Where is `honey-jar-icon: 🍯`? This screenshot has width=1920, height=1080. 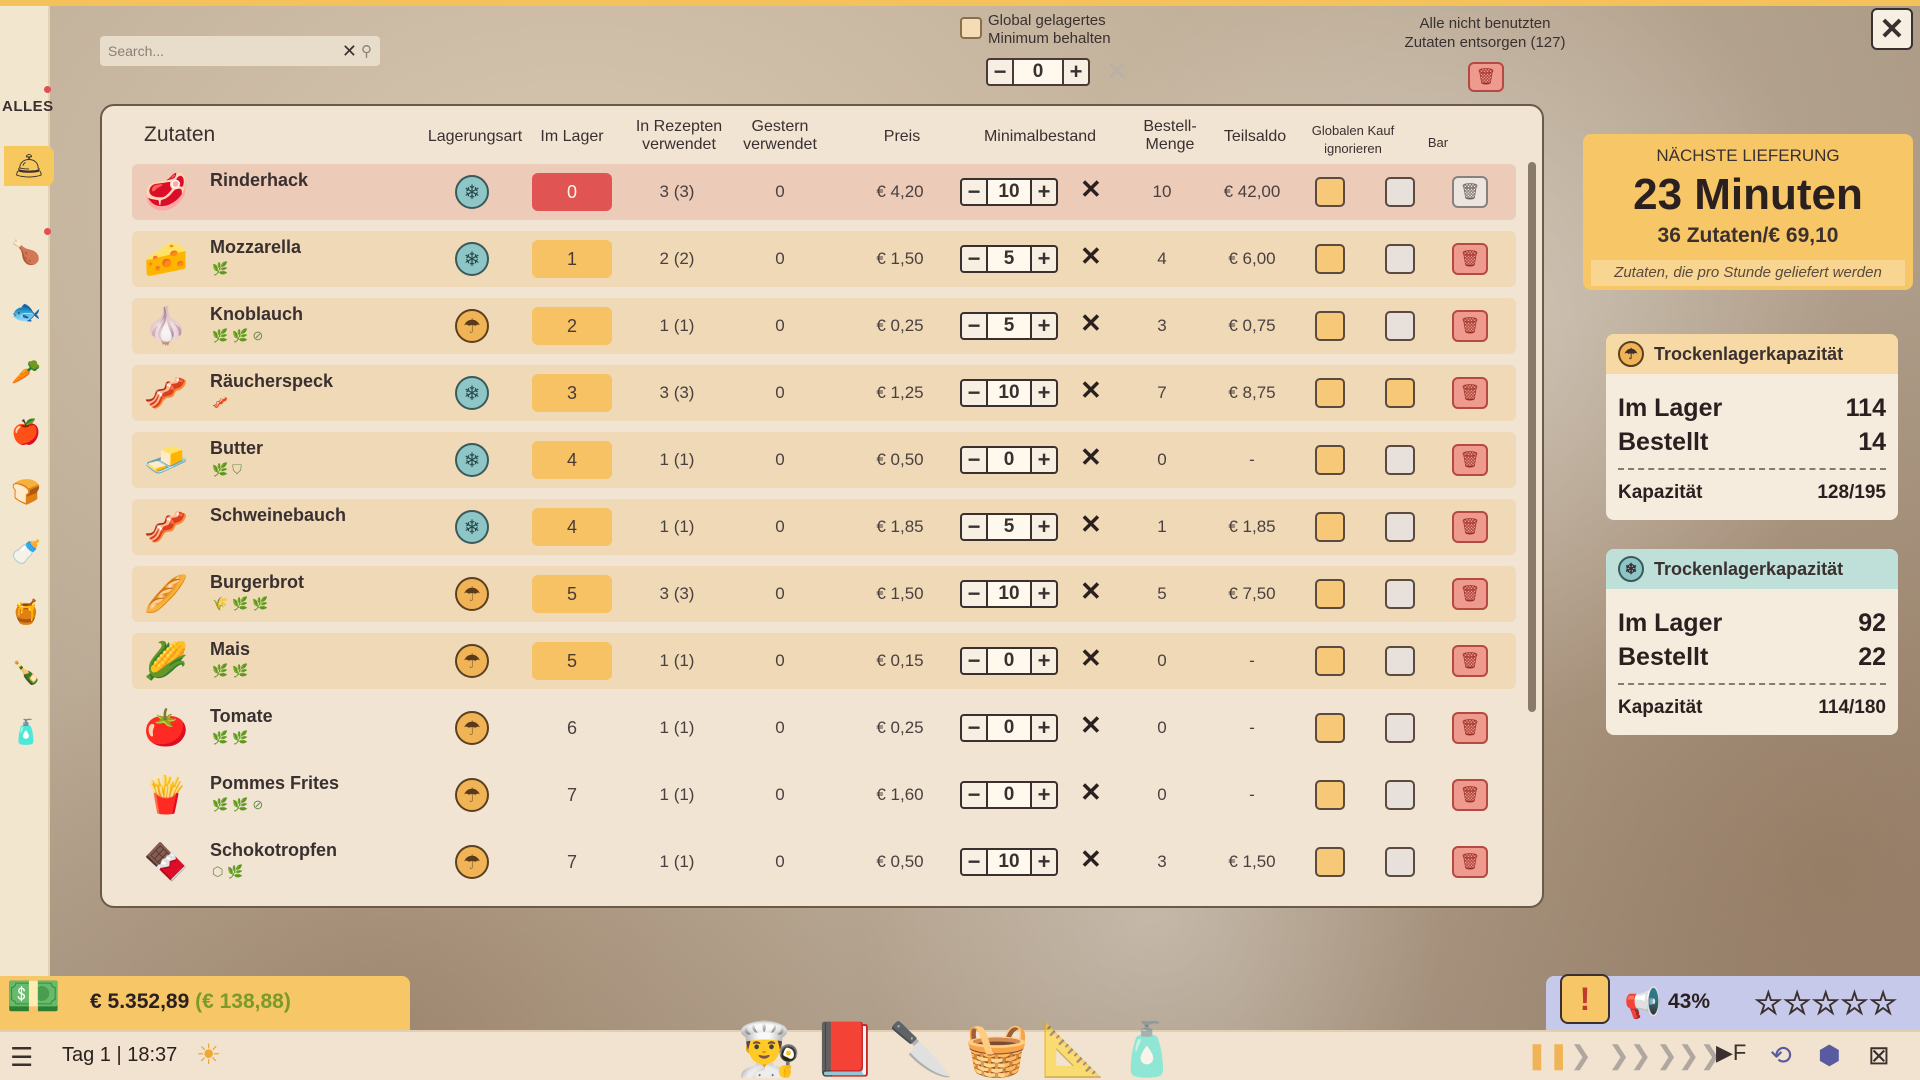 honey-jar-icon: 🍯 is located at coordinates (26, 612).